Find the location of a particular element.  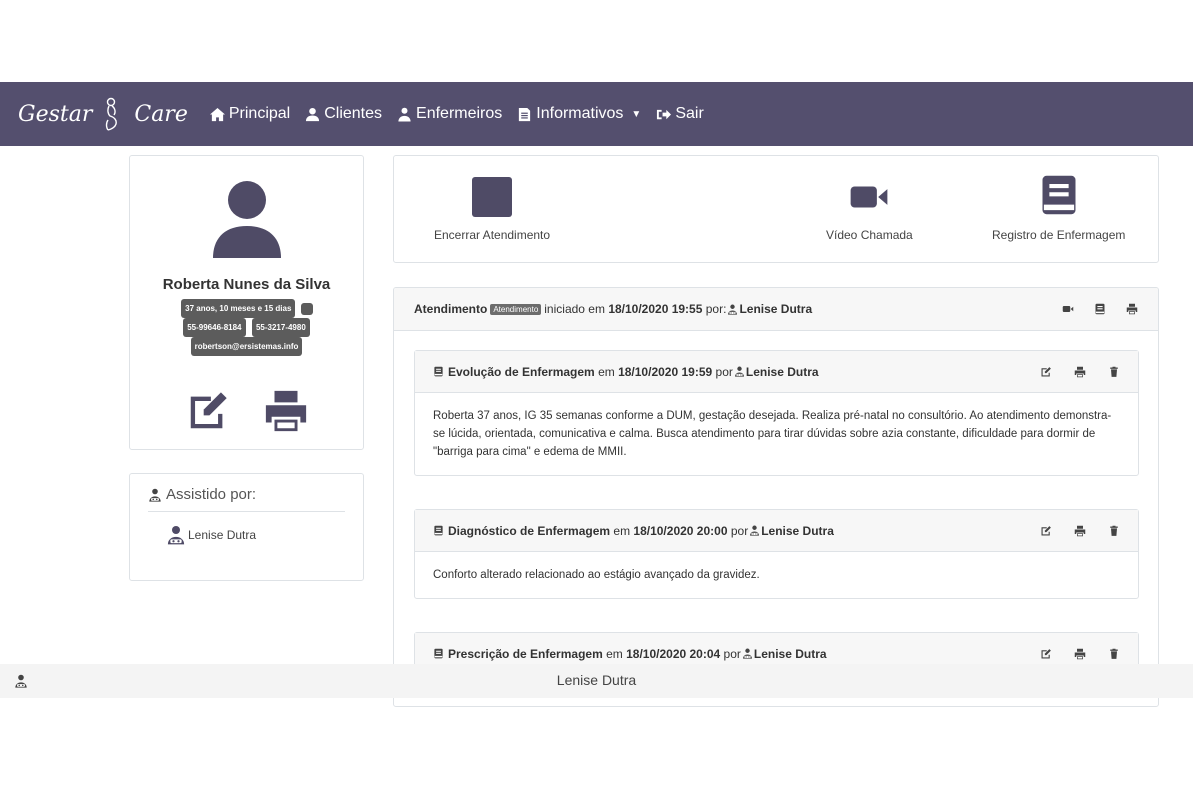

entry-datetime: 18/10/2020 20:00 is located at coordinates (680, 530).